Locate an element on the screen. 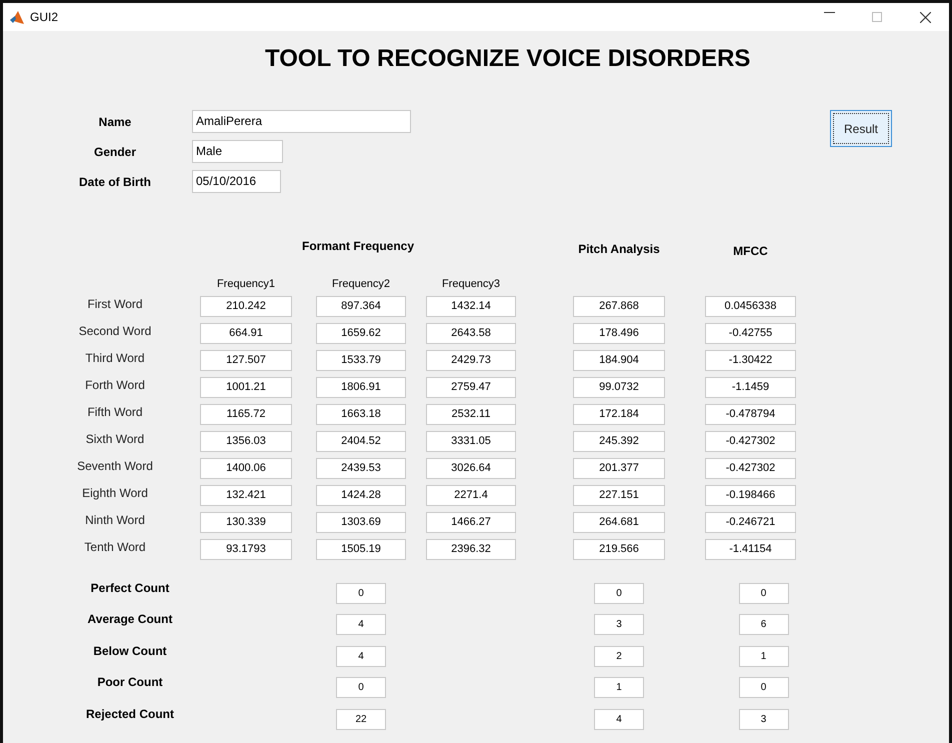 The image size is (952, 743). value-field: 2271.4 is located at coordinates (471, 495).